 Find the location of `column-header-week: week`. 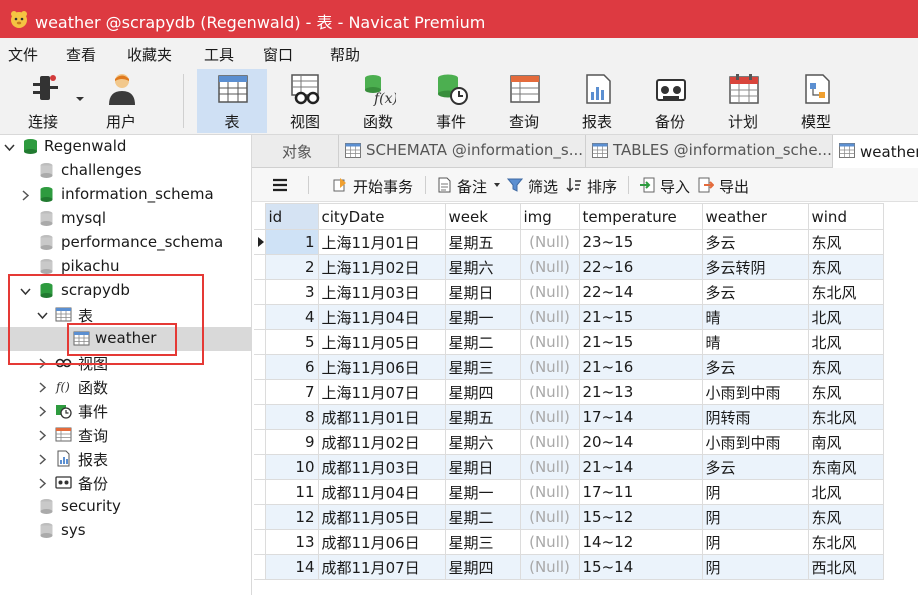

column-header-week: week is located at coordinates (482, 216).